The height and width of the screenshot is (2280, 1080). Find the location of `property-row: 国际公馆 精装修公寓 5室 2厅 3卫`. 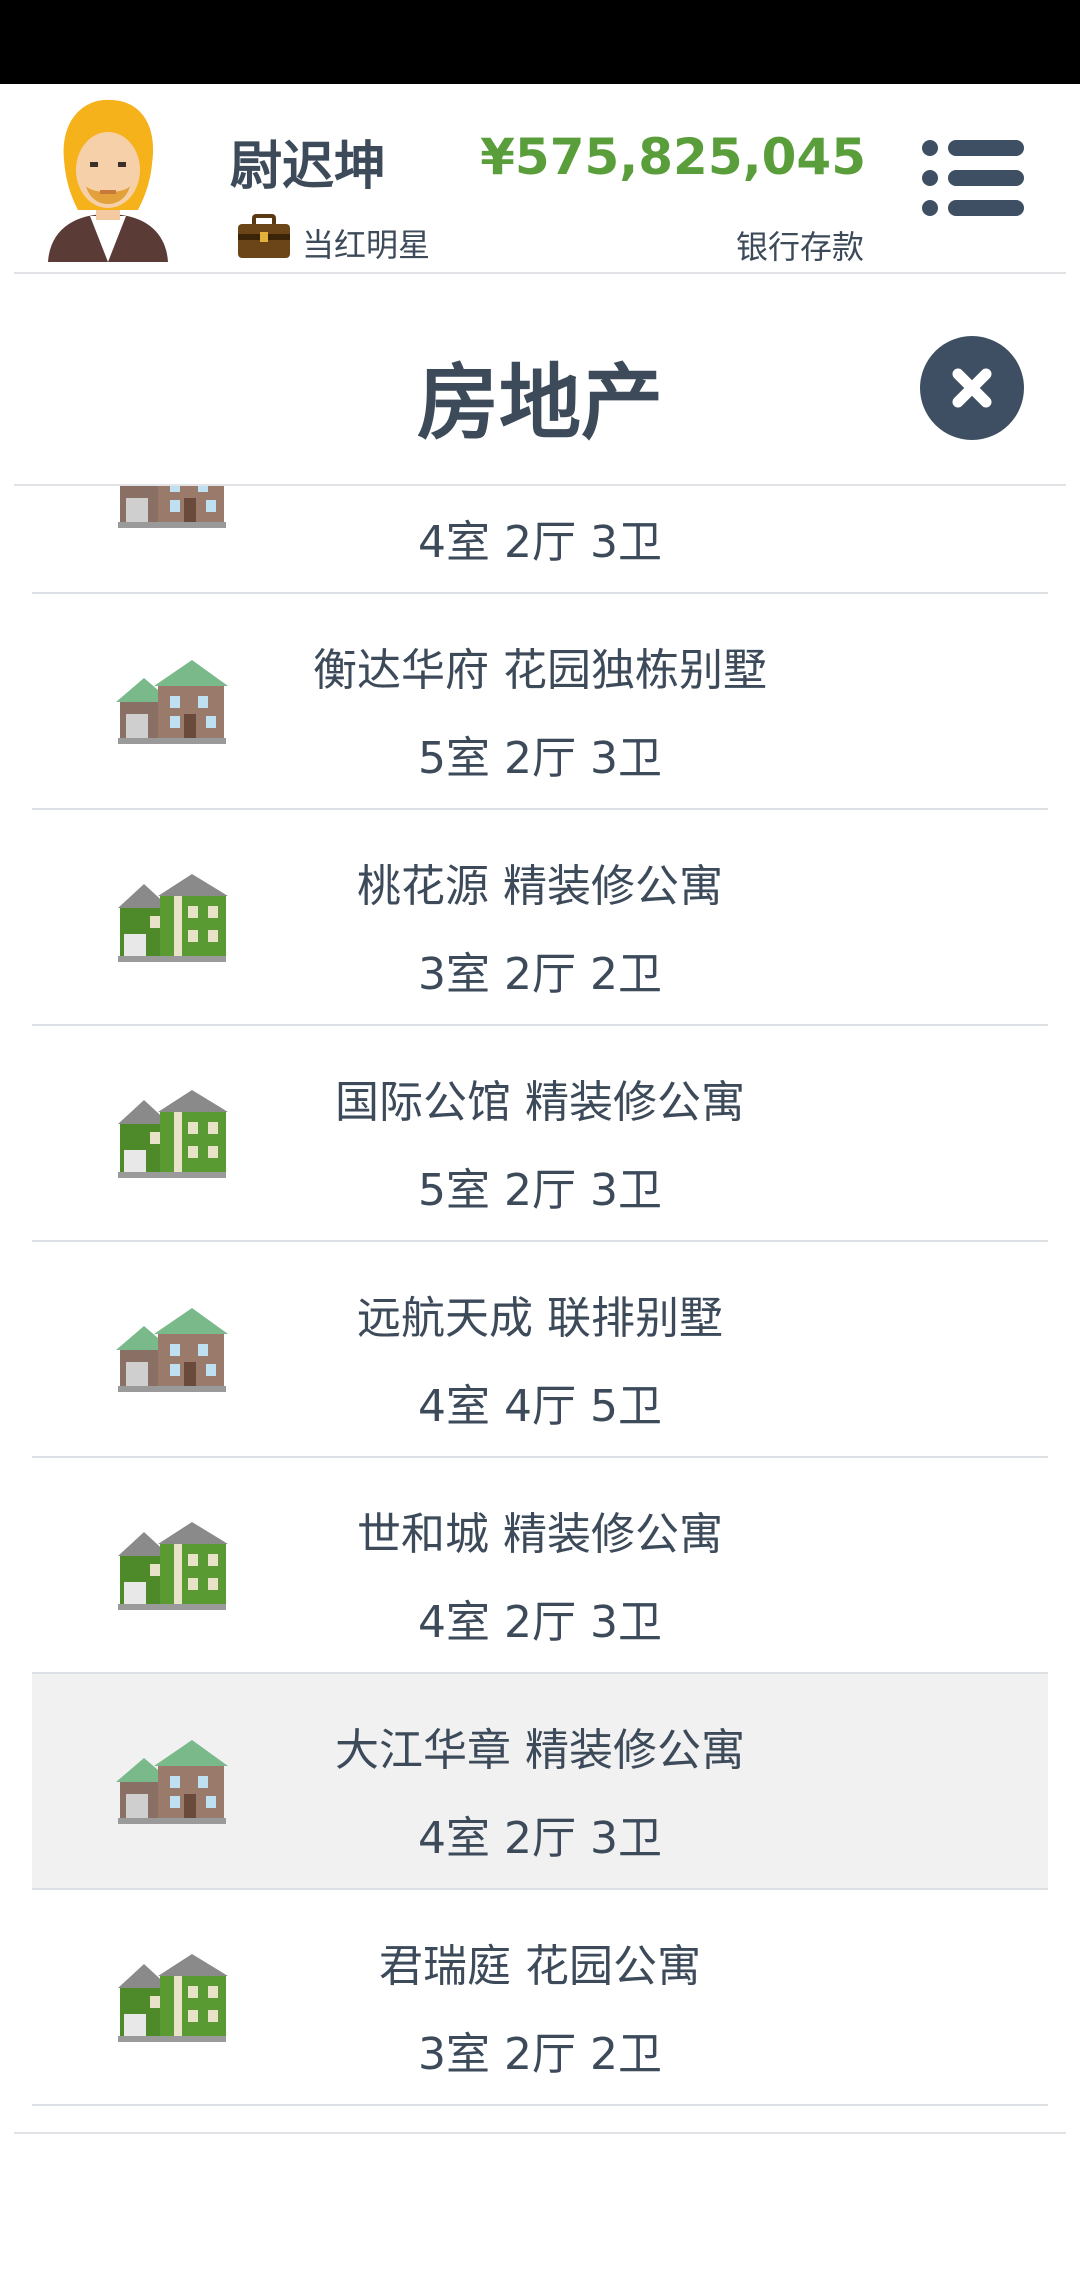

property-row: 国际公馆 精装修公寓 5室 2厅 3卫 is located at coordinates (540, 1134).